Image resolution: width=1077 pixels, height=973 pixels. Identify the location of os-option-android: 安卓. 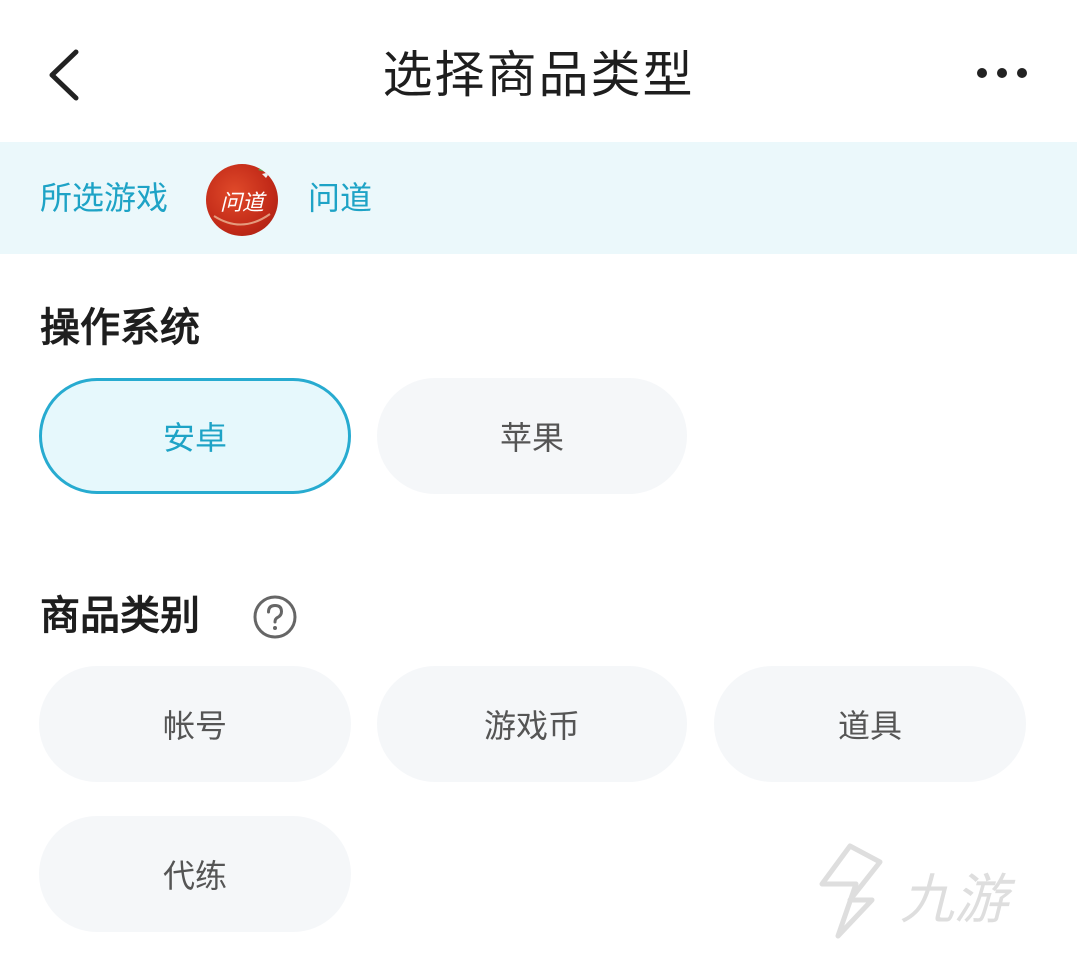
(195, 436).